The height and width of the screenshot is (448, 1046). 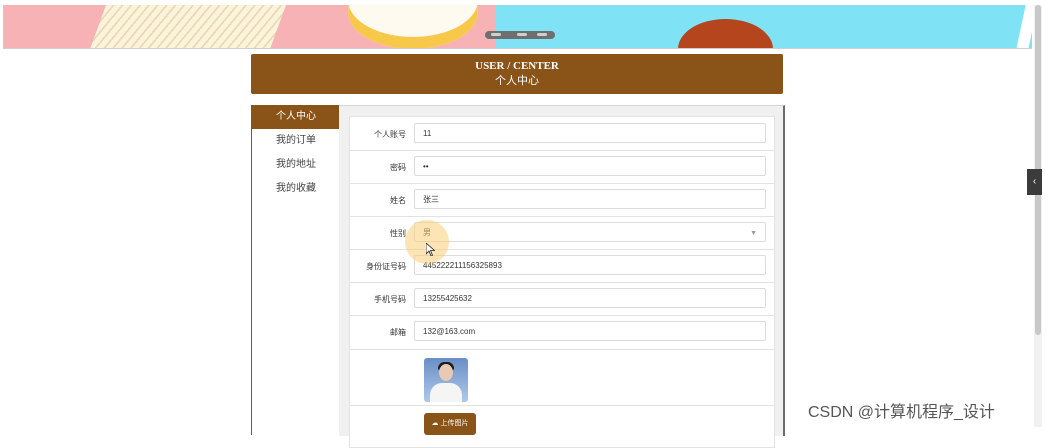 What do you see at coordinates (590, 166) in the screenshot?
I see `password-input: ••` at bounding box center [590, 166].